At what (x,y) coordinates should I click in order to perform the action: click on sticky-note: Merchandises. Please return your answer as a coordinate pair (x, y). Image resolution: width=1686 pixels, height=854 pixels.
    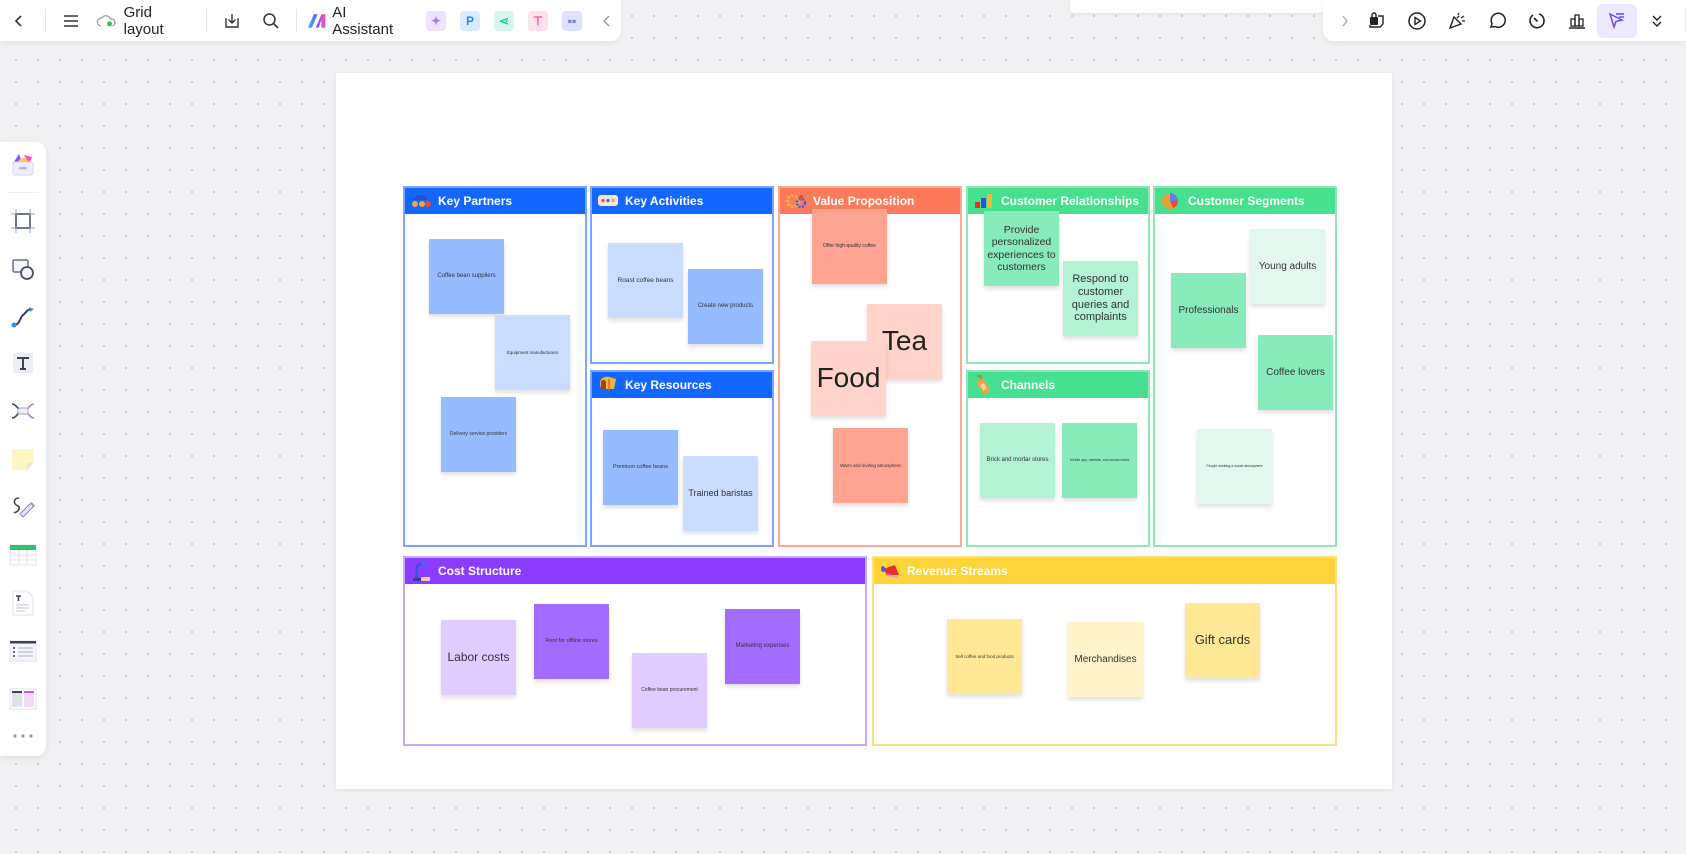
    Looking at the image, I should click on (1105, 659).